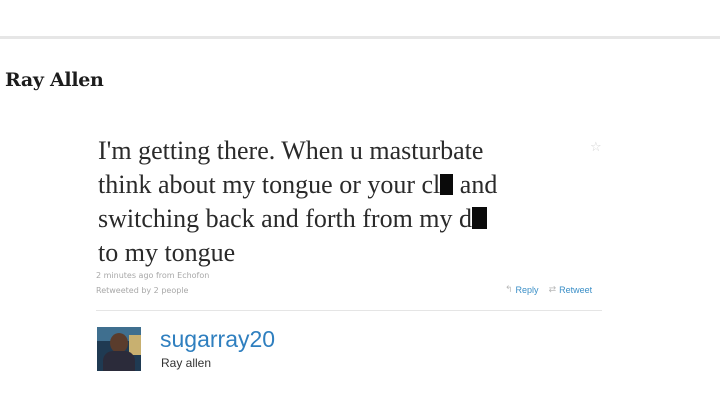  What do you see at coordinates (119, 343) in the screenshot?
I see `avatar-head` at bounding box center [119, 343].